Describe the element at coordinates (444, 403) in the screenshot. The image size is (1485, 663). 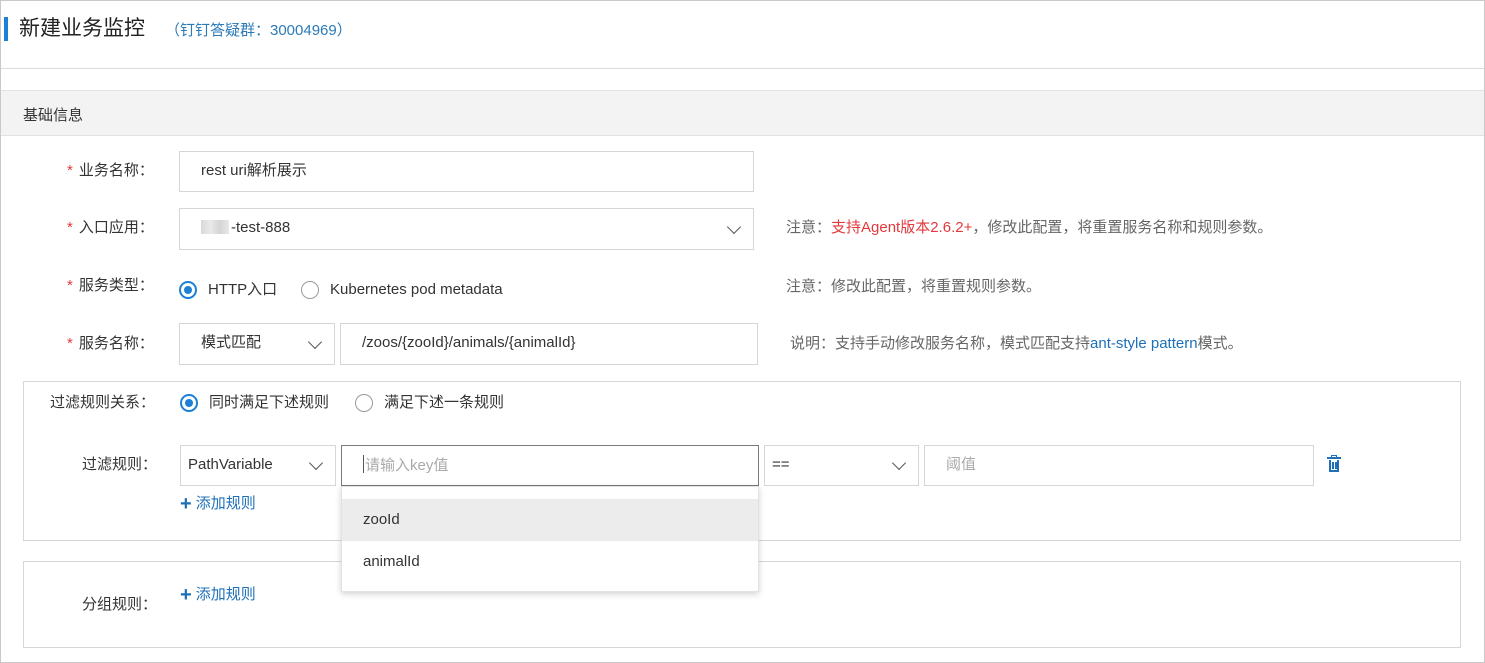
I see `radio-any-rule-label: 满足下述一条规则` at that location.